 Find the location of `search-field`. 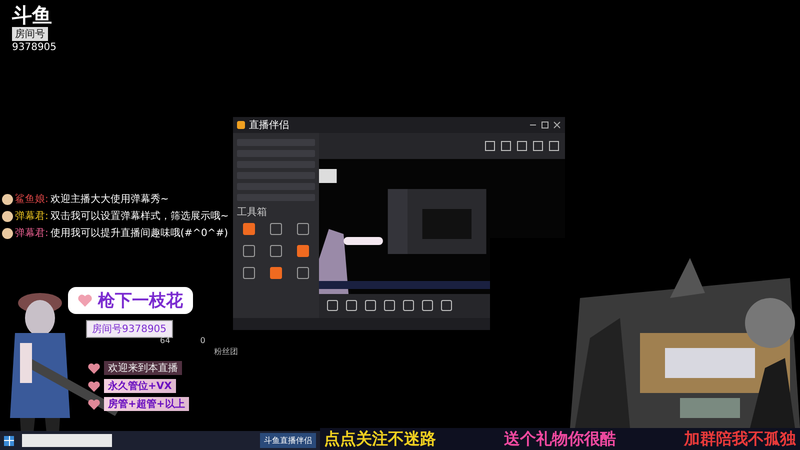

search-field is located at coordinates (67, 440).